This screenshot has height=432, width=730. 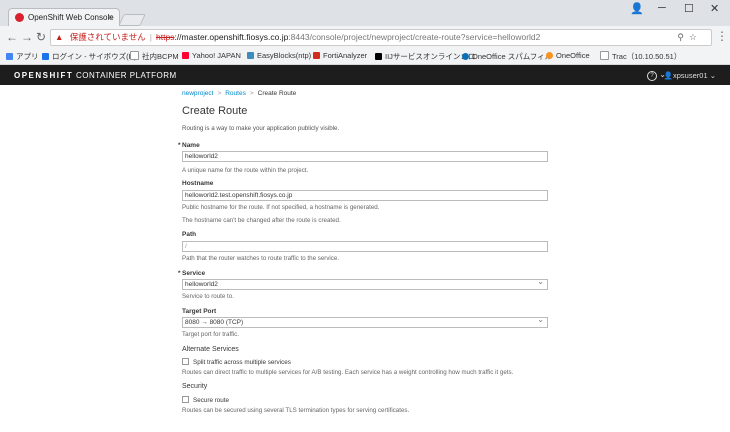 What do you see at coordinates (689, 8) in the screenshot?
I see `maximize-icon: ☐` at bounding box center [689, 8].